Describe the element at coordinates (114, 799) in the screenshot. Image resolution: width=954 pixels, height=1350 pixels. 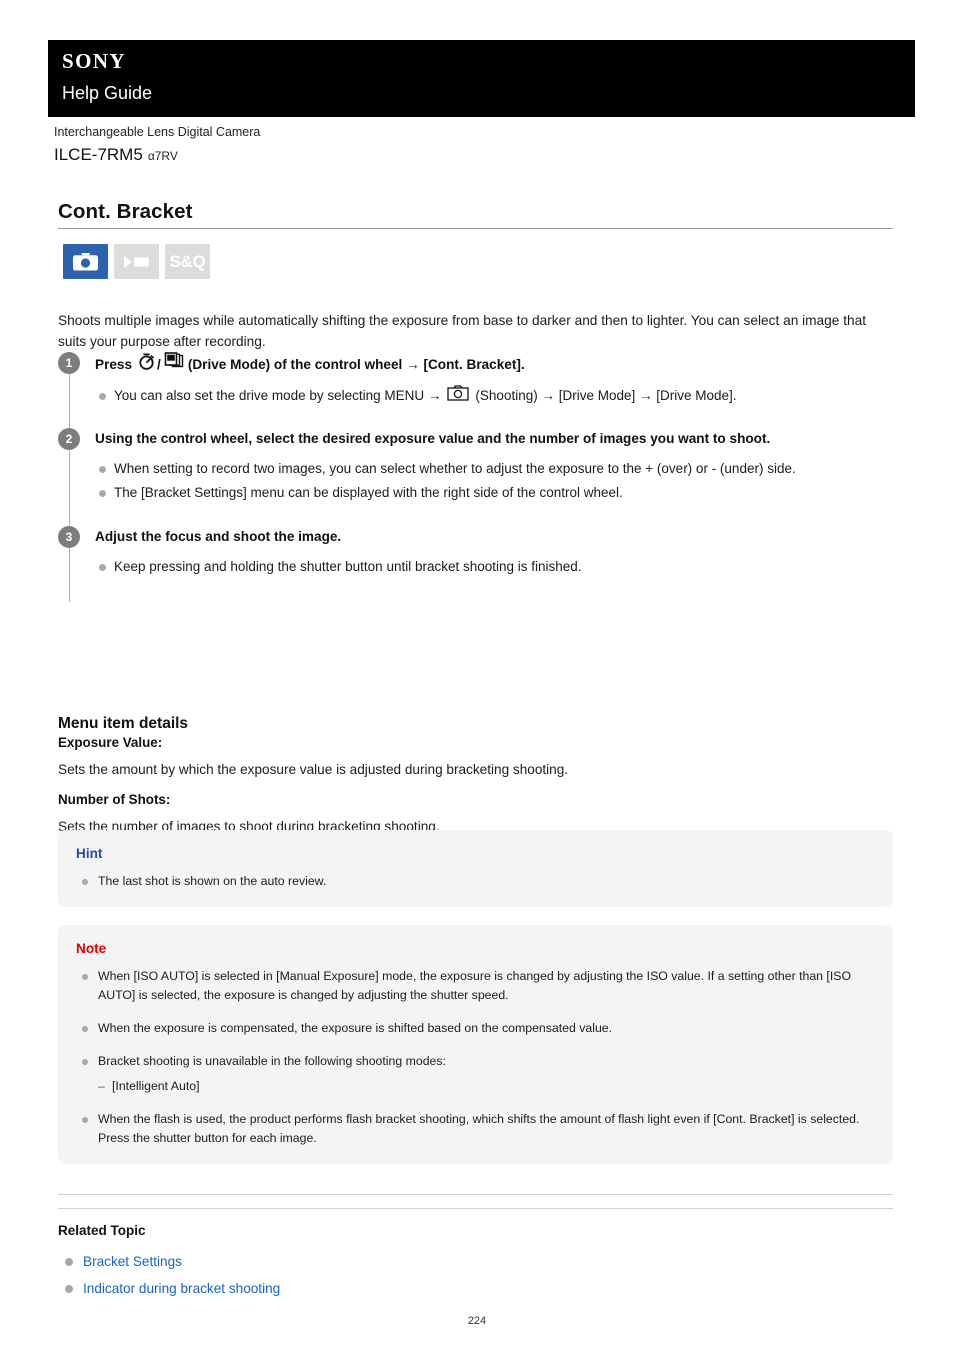
I see `detail-term-number-of-shots: Number of Shots:` at that location.